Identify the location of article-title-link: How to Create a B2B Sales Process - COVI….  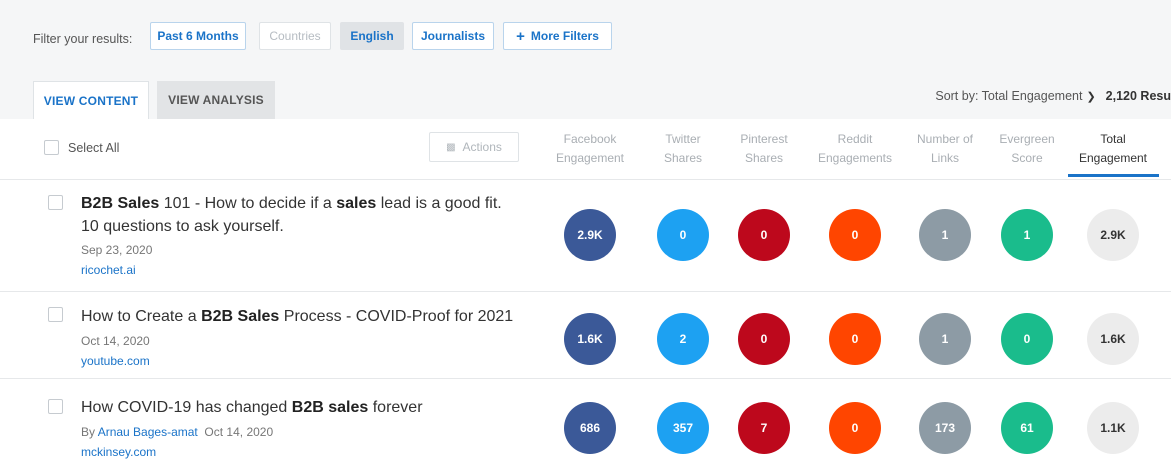
(301, 316).